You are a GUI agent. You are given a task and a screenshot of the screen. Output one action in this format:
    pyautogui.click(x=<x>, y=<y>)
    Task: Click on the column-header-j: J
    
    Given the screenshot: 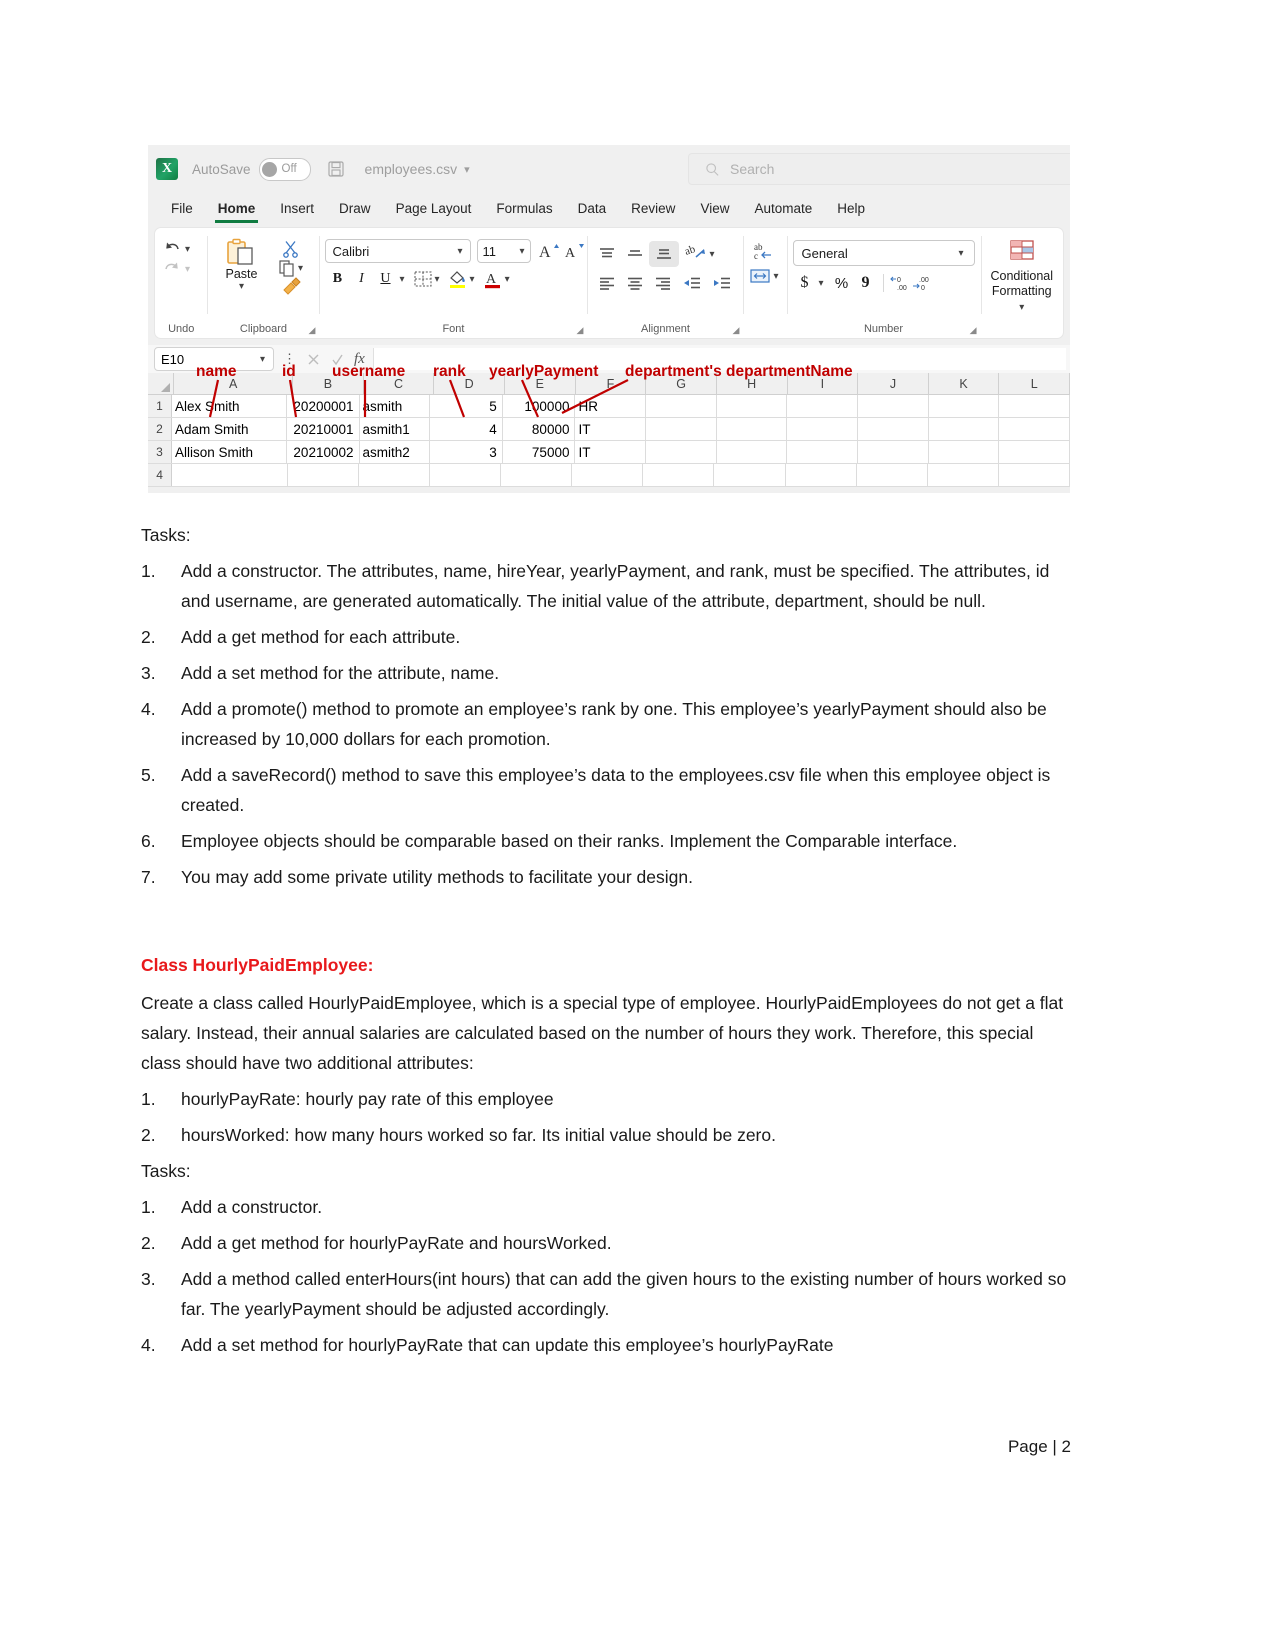 What is the action you would take?
    pyautogui.click(x=893, y=383)
    